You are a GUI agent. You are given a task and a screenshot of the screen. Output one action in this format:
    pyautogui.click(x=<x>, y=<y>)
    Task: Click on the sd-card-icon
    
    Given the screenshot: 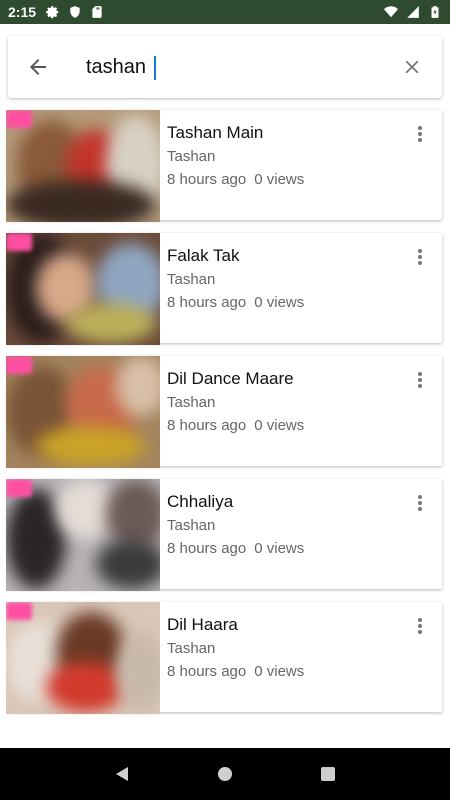 What is the action you would take?
    pyautogui.click(x=97, y=12)
    